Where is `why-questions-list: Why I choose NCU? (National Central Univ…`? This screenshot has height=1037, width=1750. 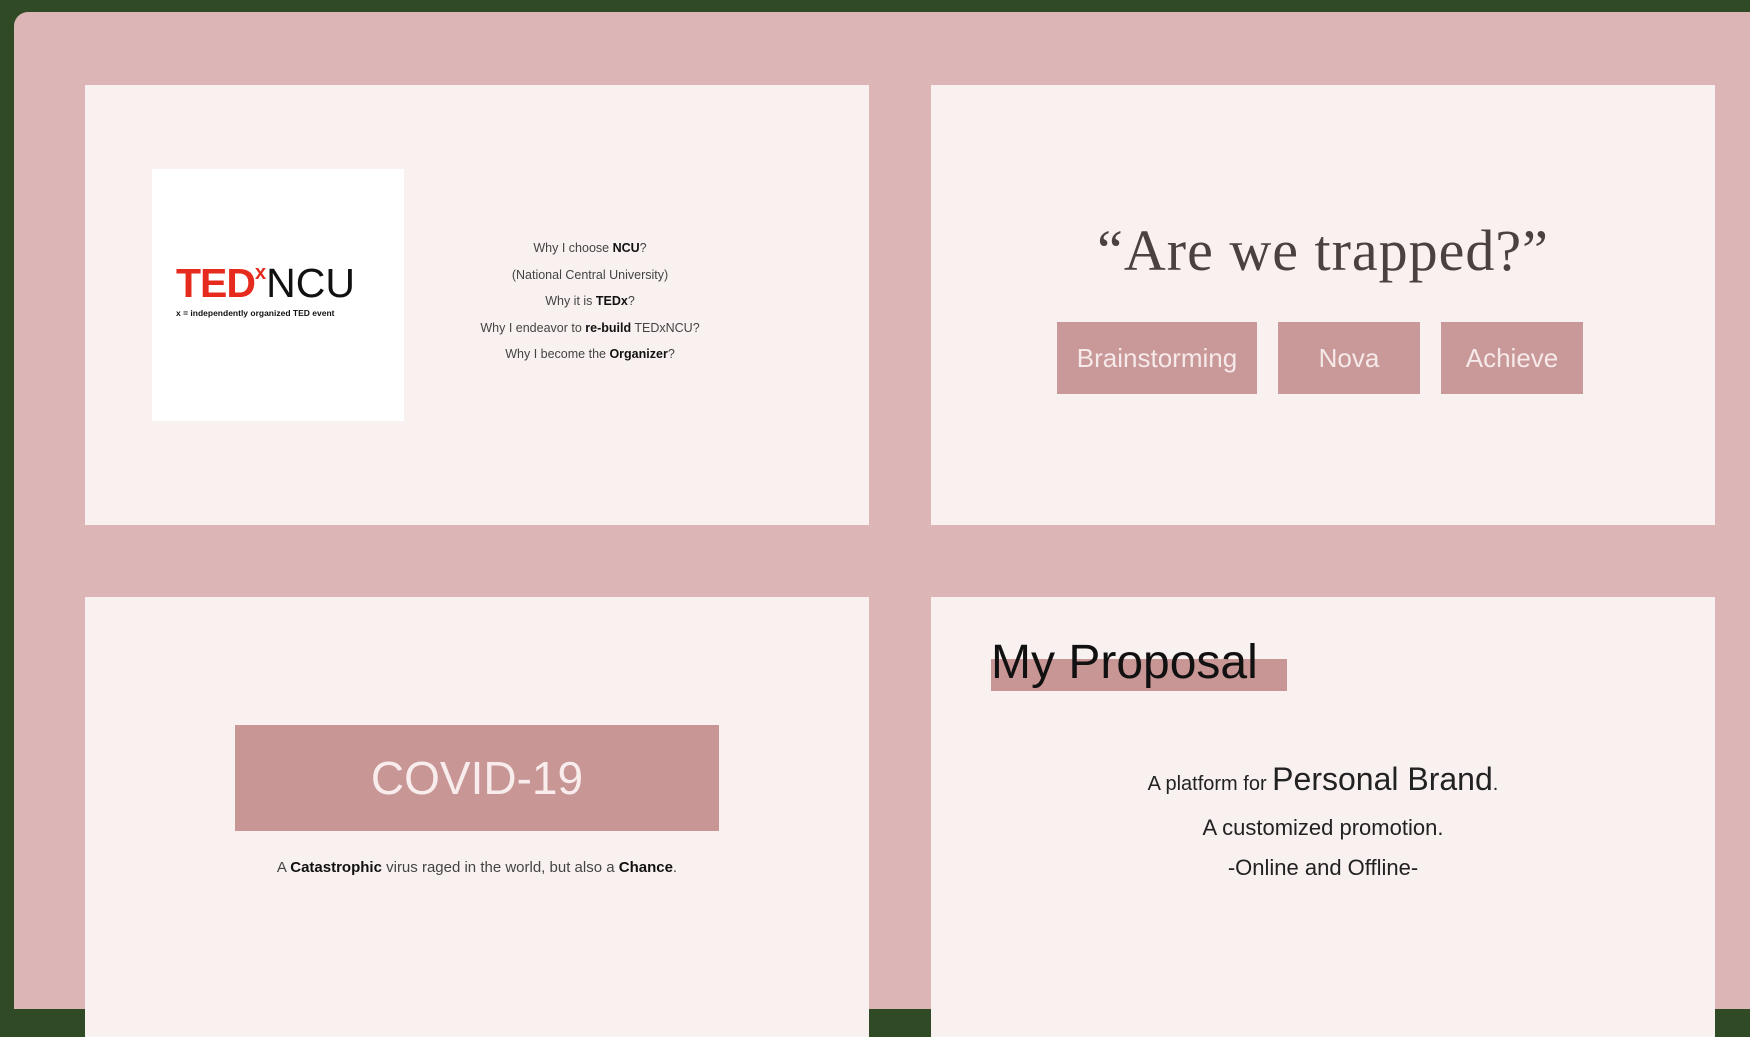
why-questions-list: Why I choose NCU? (National Central Univ… is located at coordinates (590, 301).